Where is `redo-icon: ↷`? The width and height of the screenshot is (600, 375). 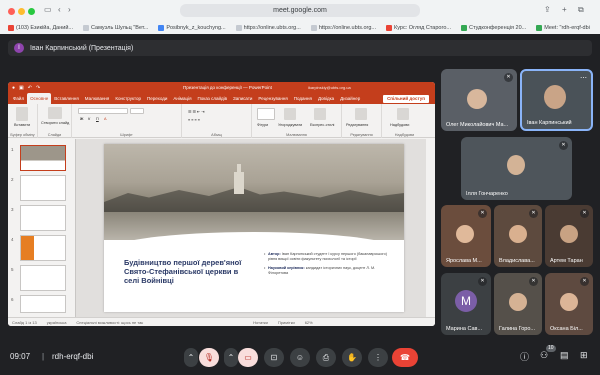
redo-icon: ↷ is located at coordinates (38, 87).